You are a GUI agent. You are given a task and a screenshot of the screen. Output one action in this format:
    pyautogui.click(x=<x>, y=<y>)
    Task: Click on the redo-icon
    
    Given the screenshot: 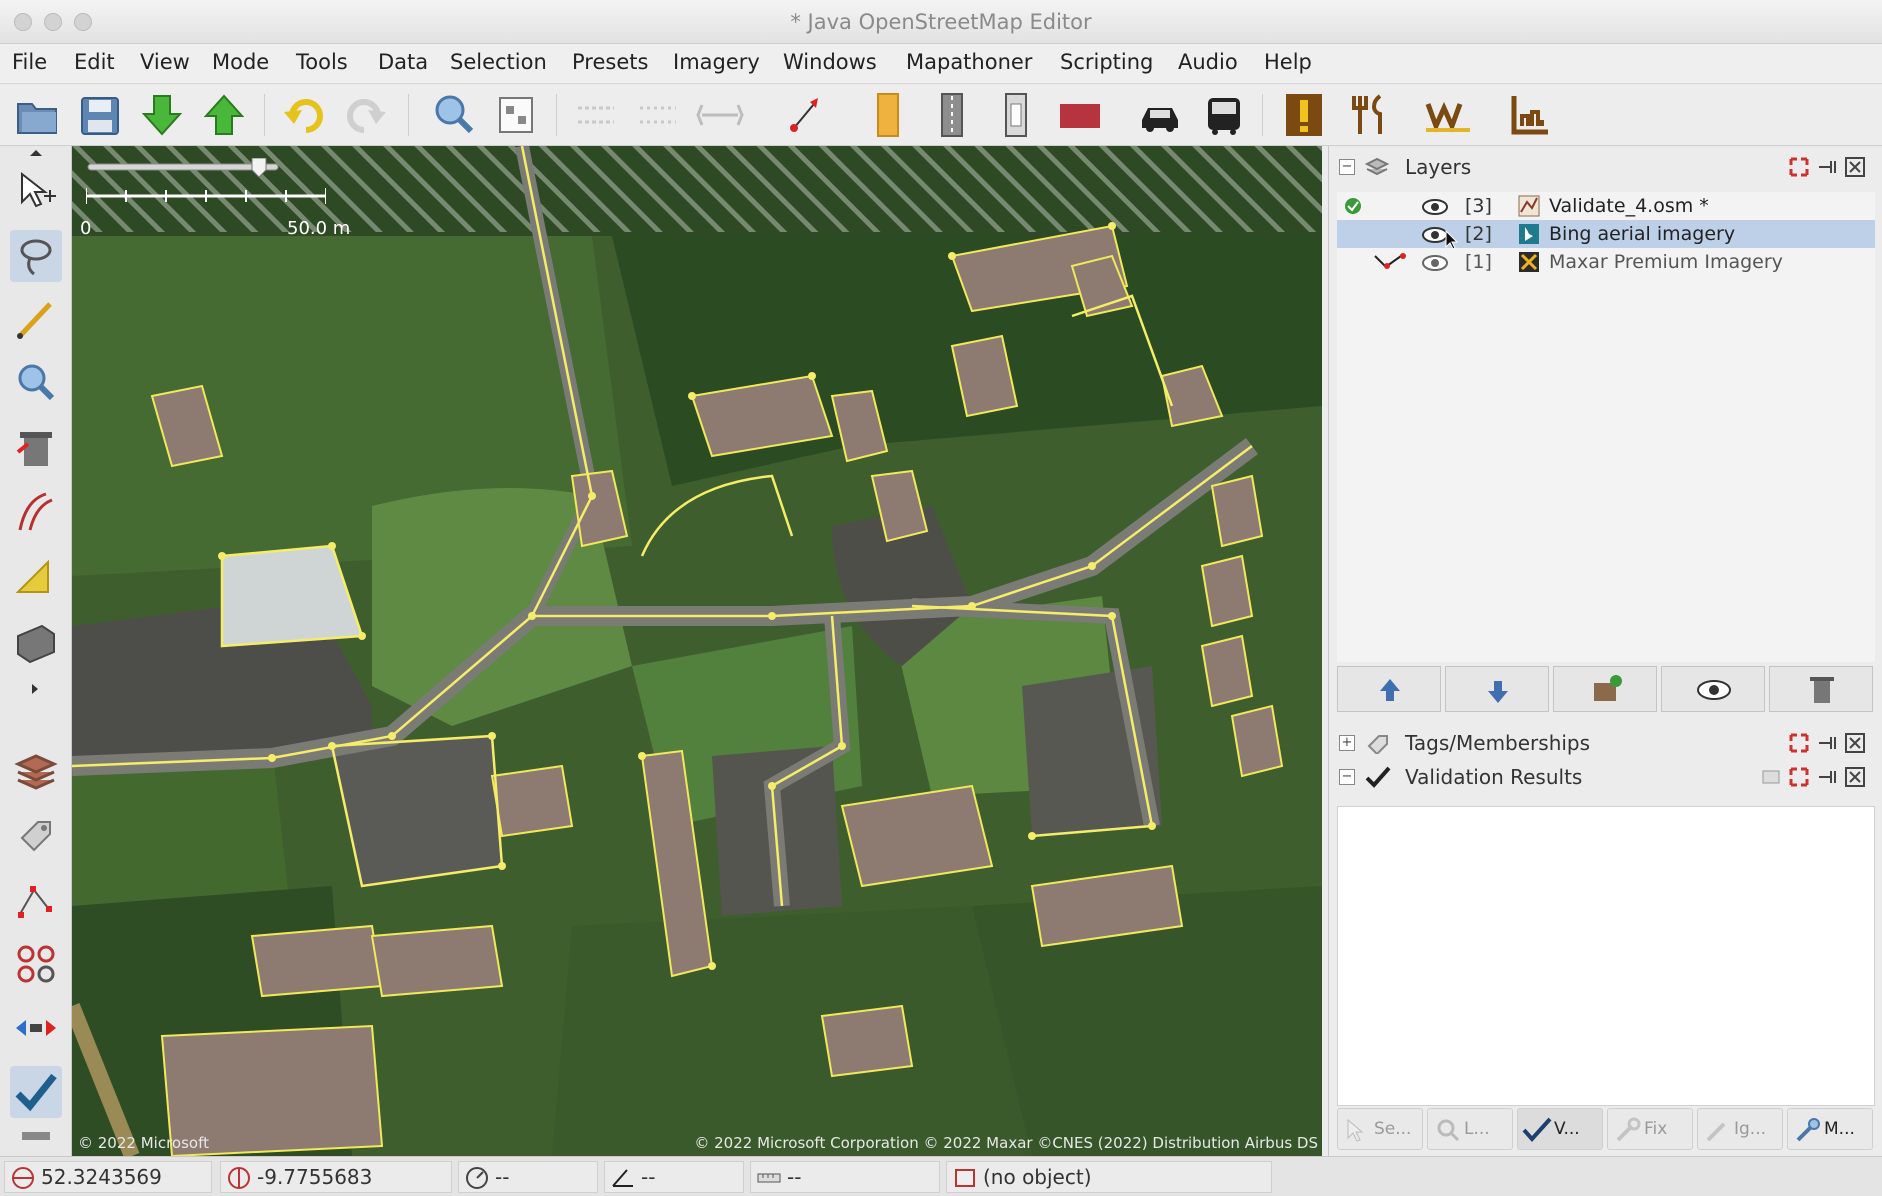 What is the action you would take?
    pyautogui.click(x=366, y=115)
    